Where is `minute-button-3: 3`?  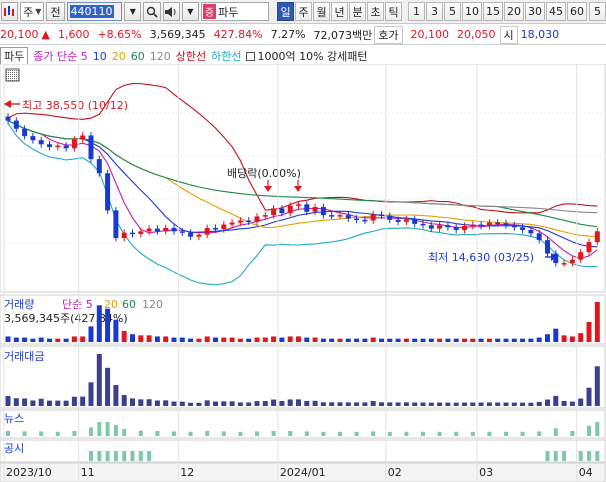
minute-button-3: 3 is located at coordinates (434, 11).